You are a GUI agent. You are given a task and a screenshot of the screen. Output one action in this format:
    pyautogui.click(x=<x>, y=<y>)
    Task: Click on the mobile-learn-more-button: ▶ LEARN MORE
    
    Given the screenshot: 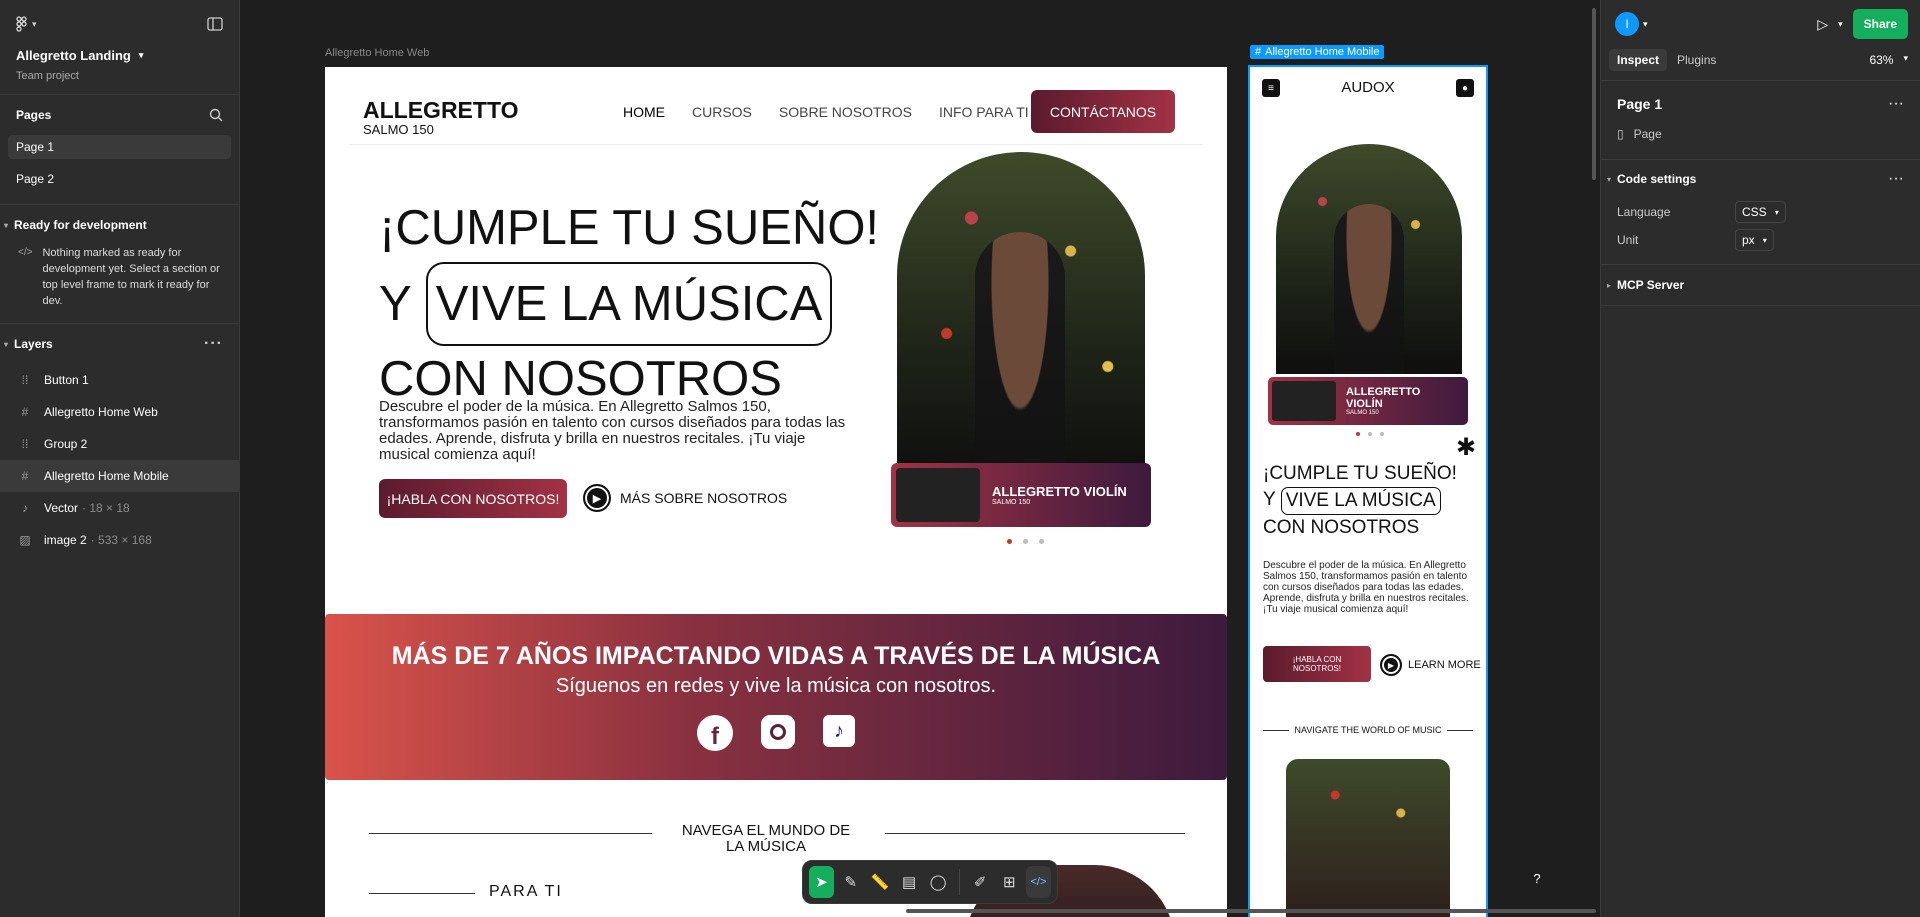 What is the action you would take?
    pyautogui.click(x=1430, y=665)
    